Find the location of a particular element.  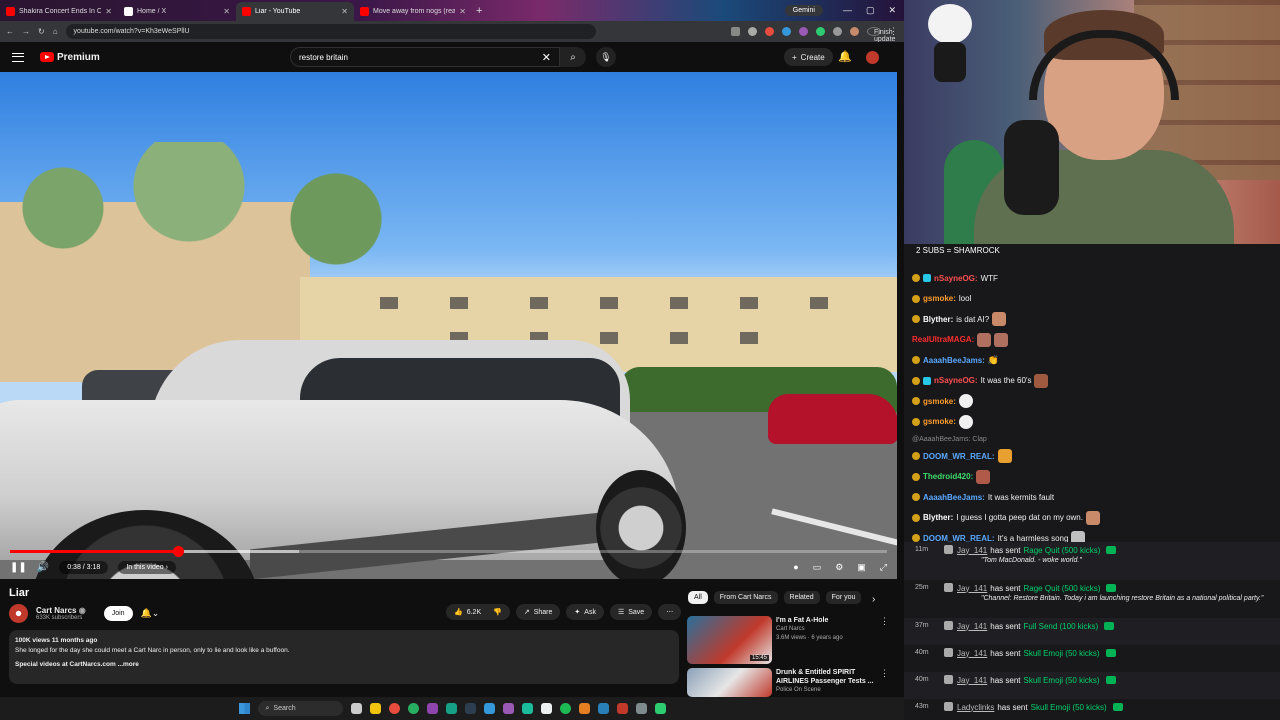

back-icon: ← is located at coordinates (10, 31).